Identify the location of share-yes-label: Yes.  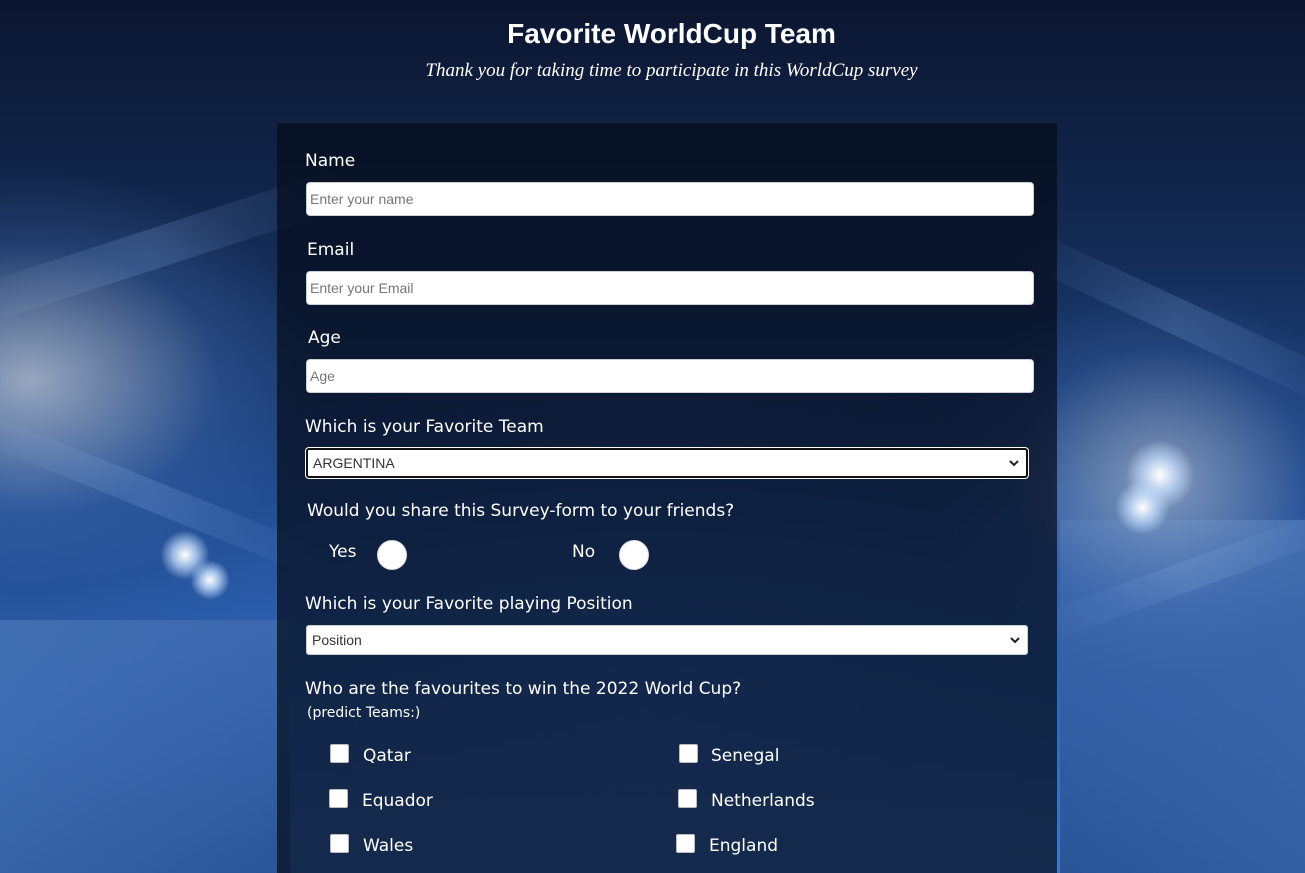
(343, 552).